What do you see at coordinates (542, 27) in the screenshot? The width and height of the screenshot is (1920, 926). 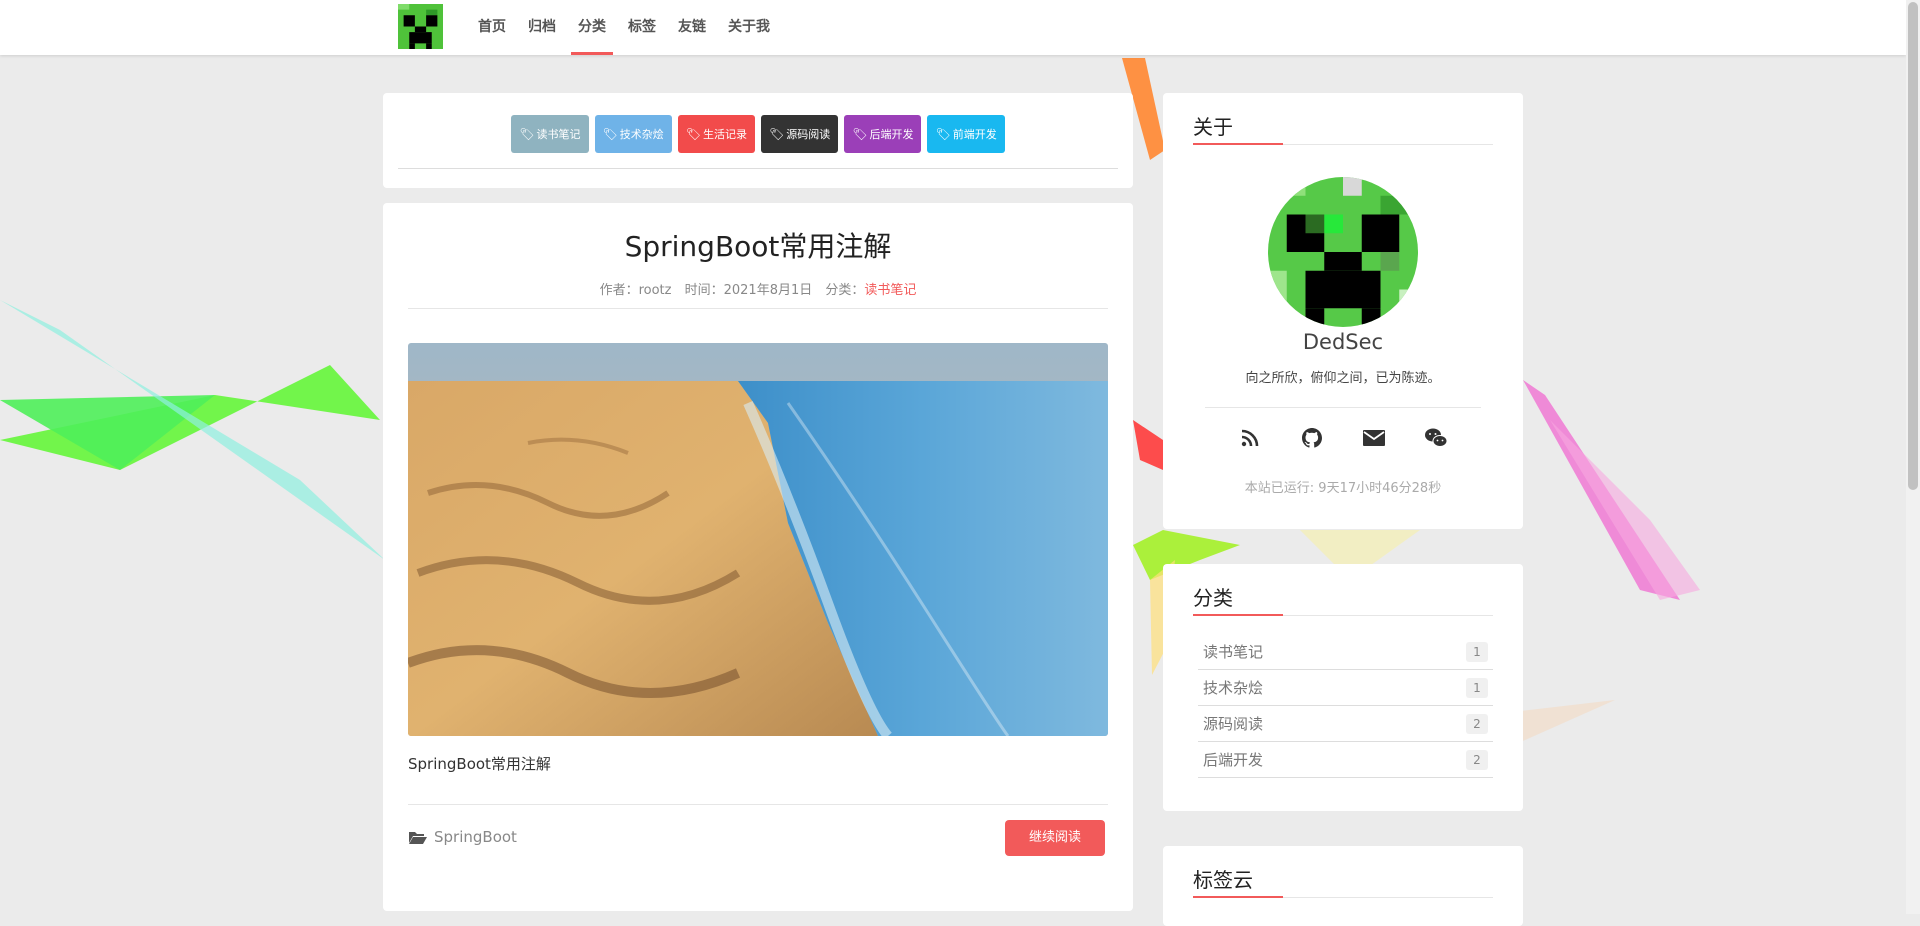 I see `nav-item-archive: 归档` at bounding box center [542, 27].